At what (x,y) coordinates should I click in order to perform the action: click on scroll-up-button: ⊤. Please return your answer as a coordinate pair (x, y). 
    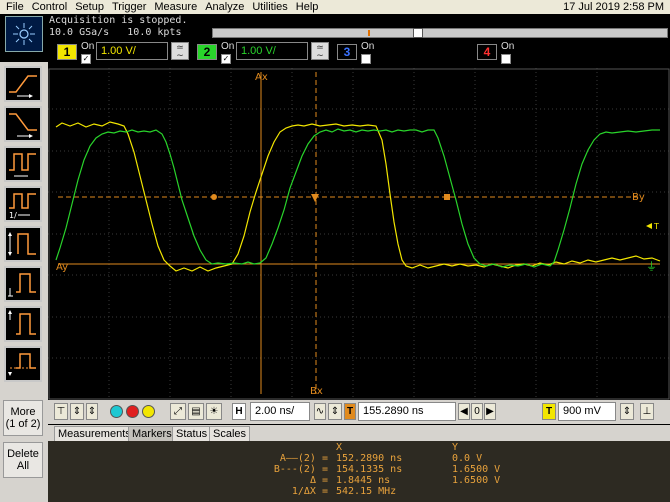
    Looking at the image, I should click on (61, 411).